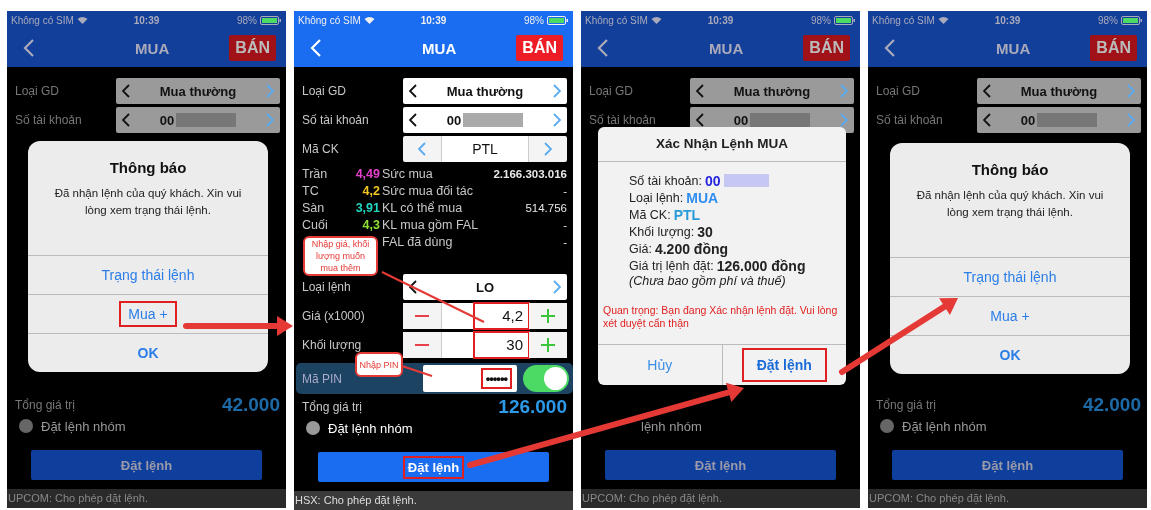 The height and width of the screenshot is (510, 1151). I want to click on detail-label: Mã CK:, so click(650, 214).